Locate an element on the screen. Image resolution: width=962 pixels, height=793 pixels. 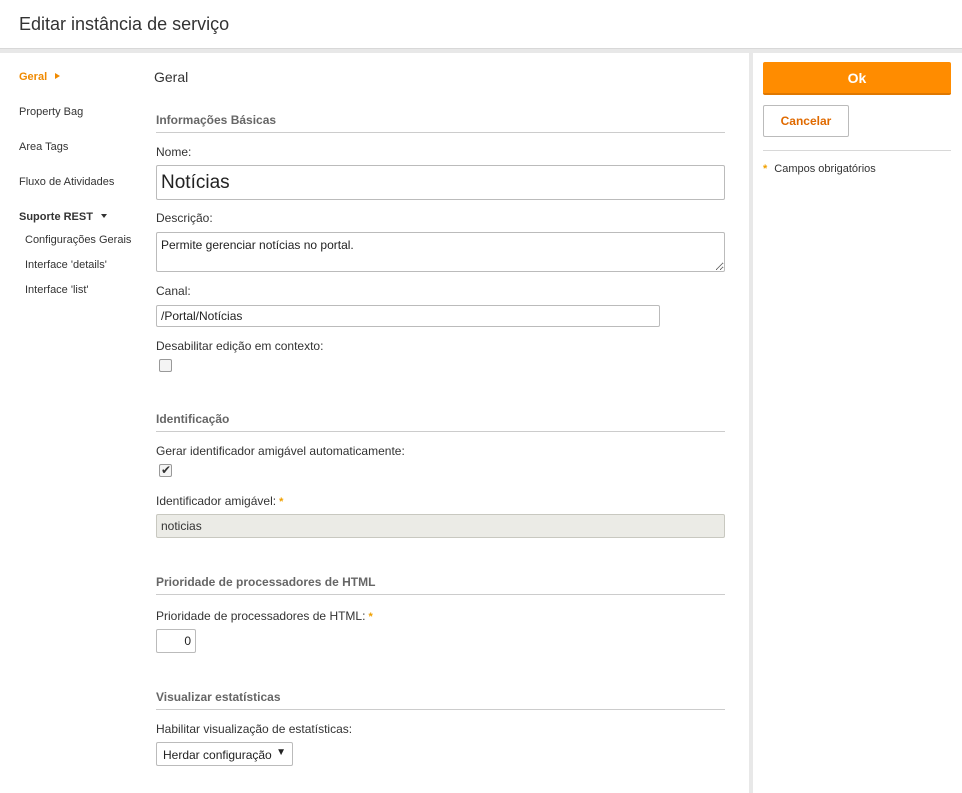
name-input is located at coordinates (440, 182).